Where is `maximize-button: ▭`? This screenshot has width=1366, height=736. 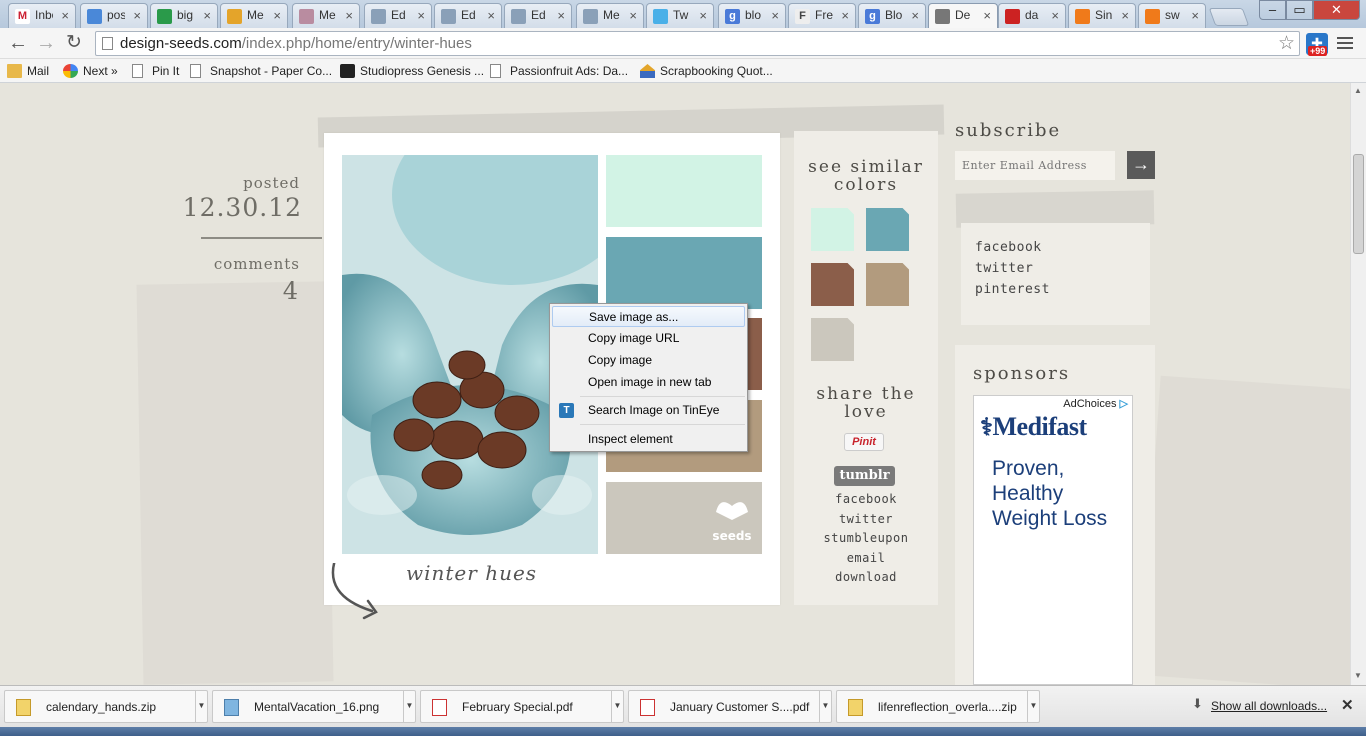
maximize-button: ▭ is located at coordinates (1299, 10).